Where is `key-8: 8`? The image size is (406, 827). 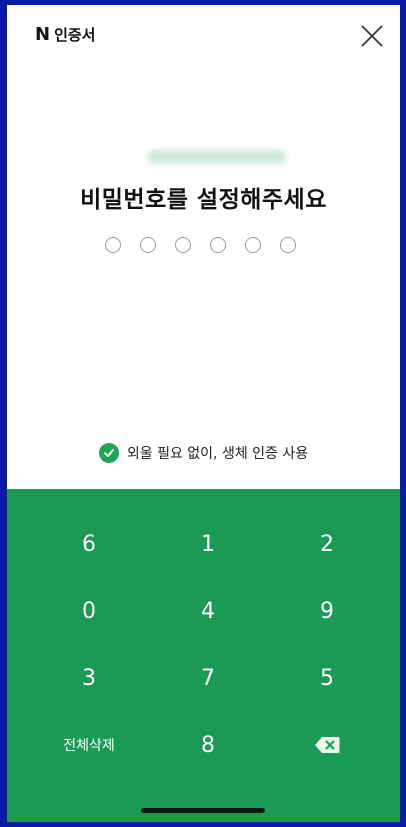 key-8: 8 is located at coordinates (208, 745).